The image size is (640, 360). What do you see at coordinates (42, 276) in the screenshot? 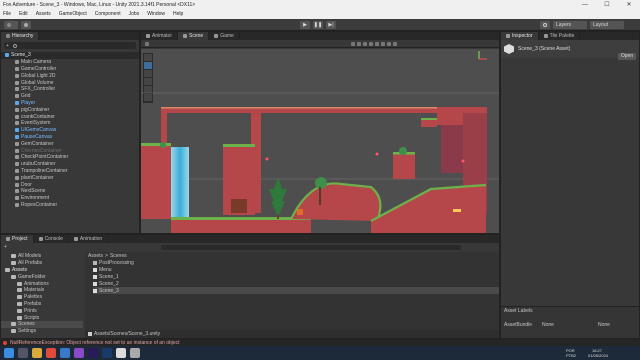
I see `project-tree-item: GameFolder` at bounding box center [42, 276].